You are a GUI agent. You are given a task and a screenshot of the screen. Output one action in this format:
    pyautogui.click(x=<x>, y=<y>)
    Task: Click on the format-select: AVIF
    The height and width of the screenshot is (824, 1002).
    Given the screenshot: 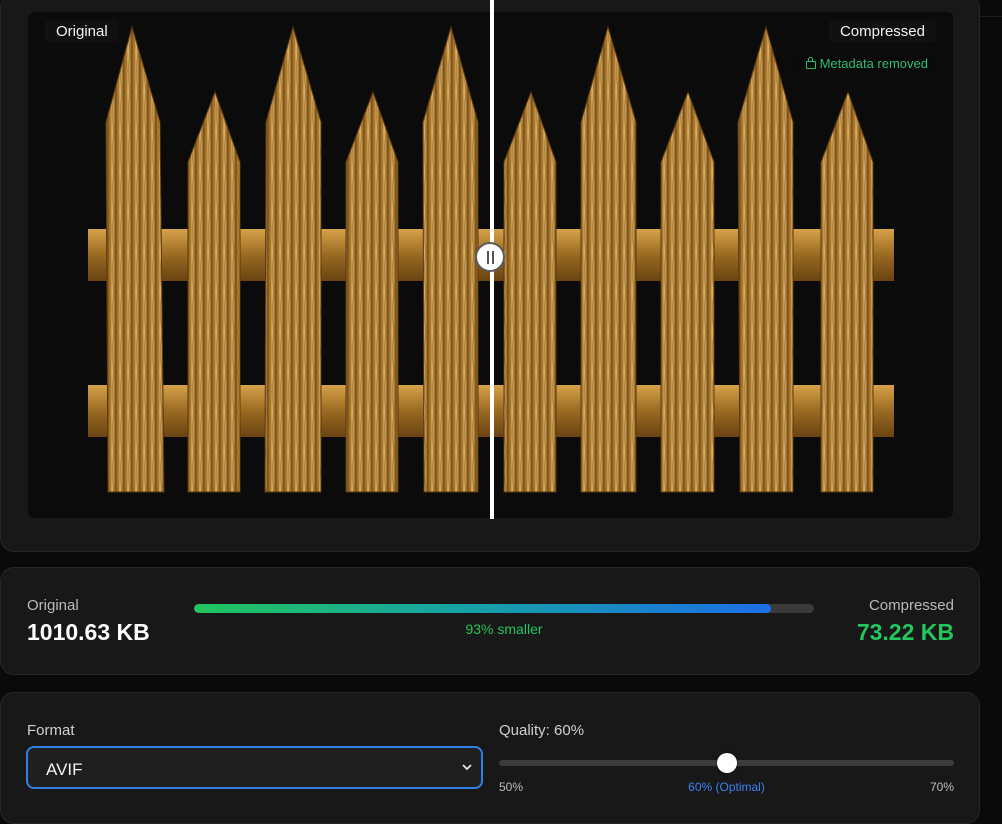 What is the action you would take?
    pyautogui.click(x=254, y=767)
    